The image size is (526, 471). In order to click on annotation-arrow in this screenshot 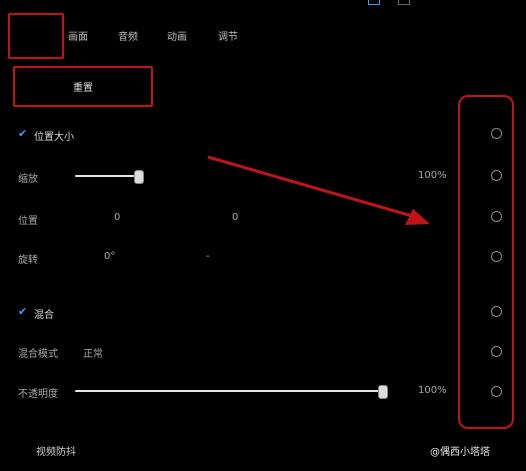, I will do `click(318, 190)`.